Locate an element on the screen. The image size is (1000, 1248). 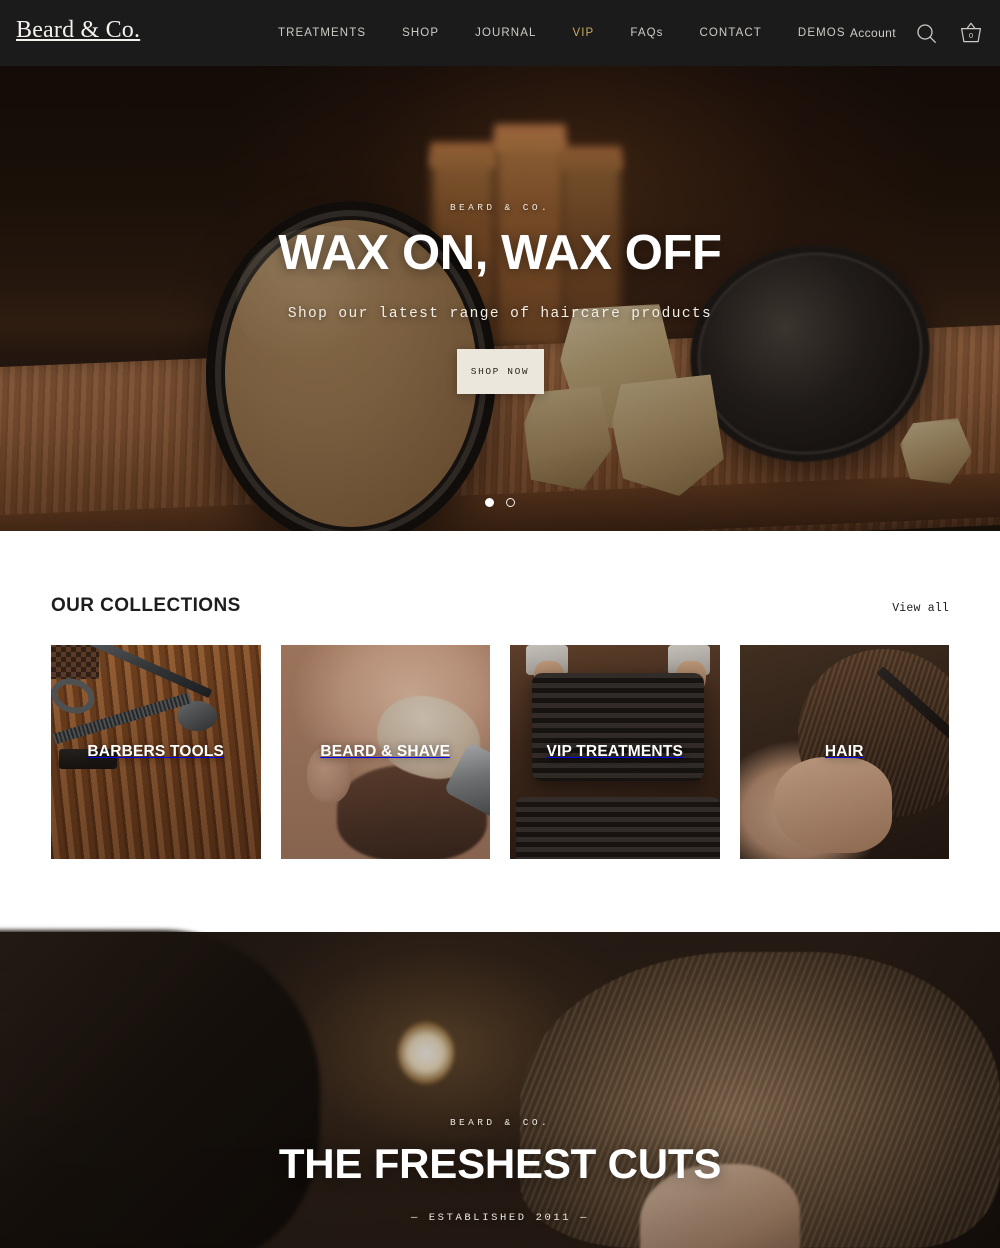
collection-card-label: VIP TREATMENTS is located at coordinates (615, 751).